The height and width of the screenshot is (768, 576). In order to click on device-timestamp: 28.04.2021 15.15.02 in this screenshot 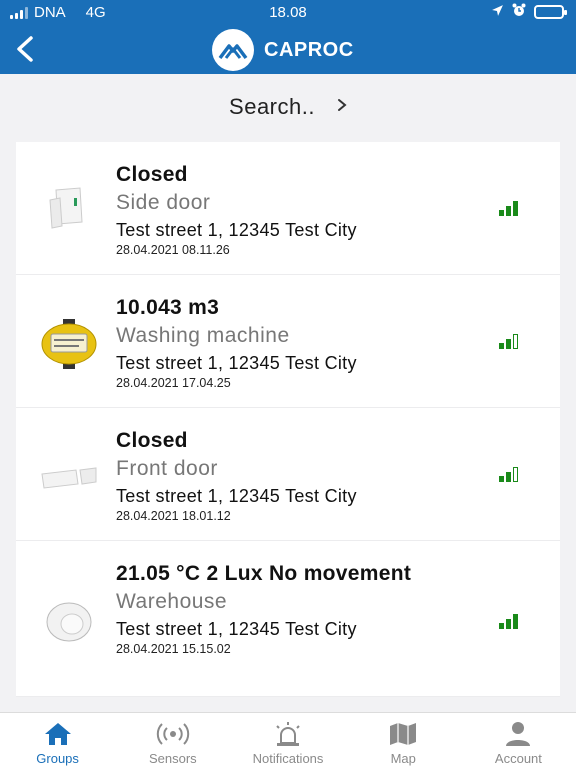, I will do `click(173, 649)`.